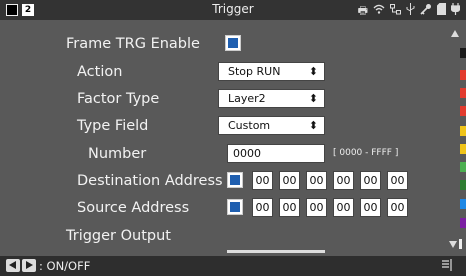 The height and width of the screenshot is (276, 466). What do you see at coordinates (455, 33) in the screenshot?
I see `scroll-up-arrow-icon` at bounding box center [455, 33].